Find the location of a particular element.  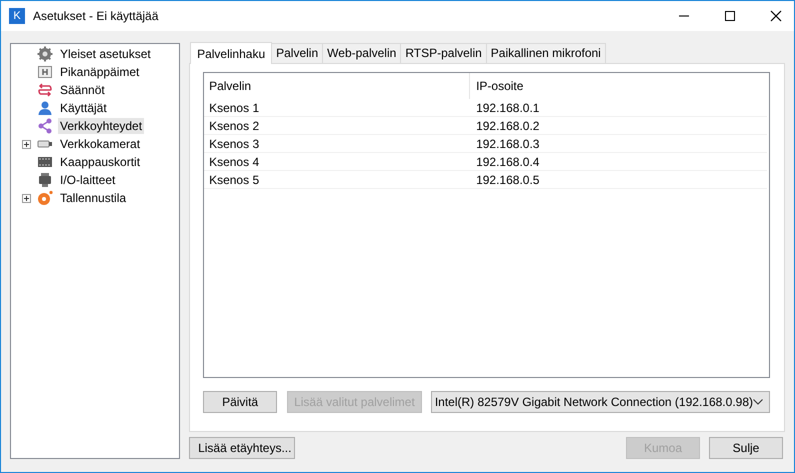

close-icon is located at coordinates (776, 16).